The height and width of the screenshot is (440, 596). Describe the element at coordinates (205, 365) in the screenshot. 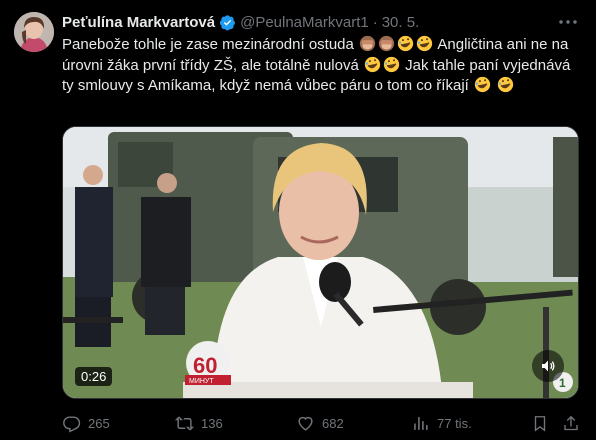

I see `tv-logo-number: 60` at that location.